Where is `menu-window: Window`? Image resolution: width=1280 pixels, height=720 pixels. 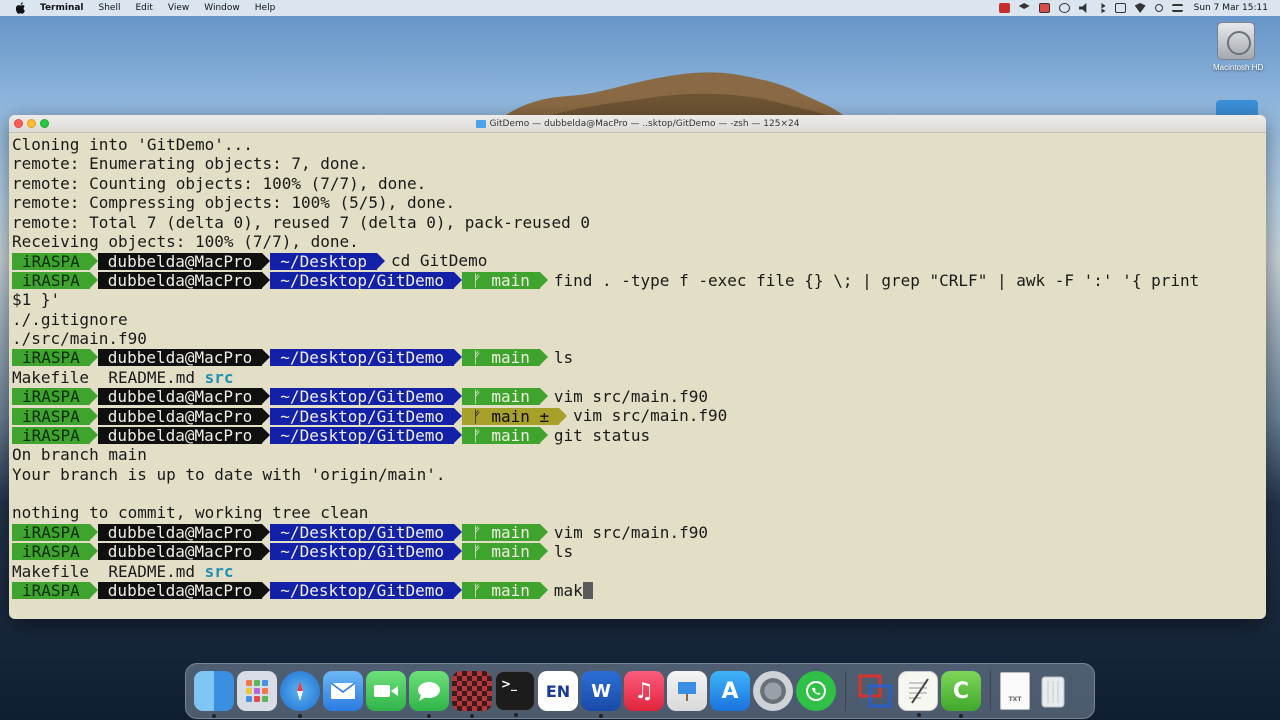 menu-window: Window is located at coordinates (222, 8).